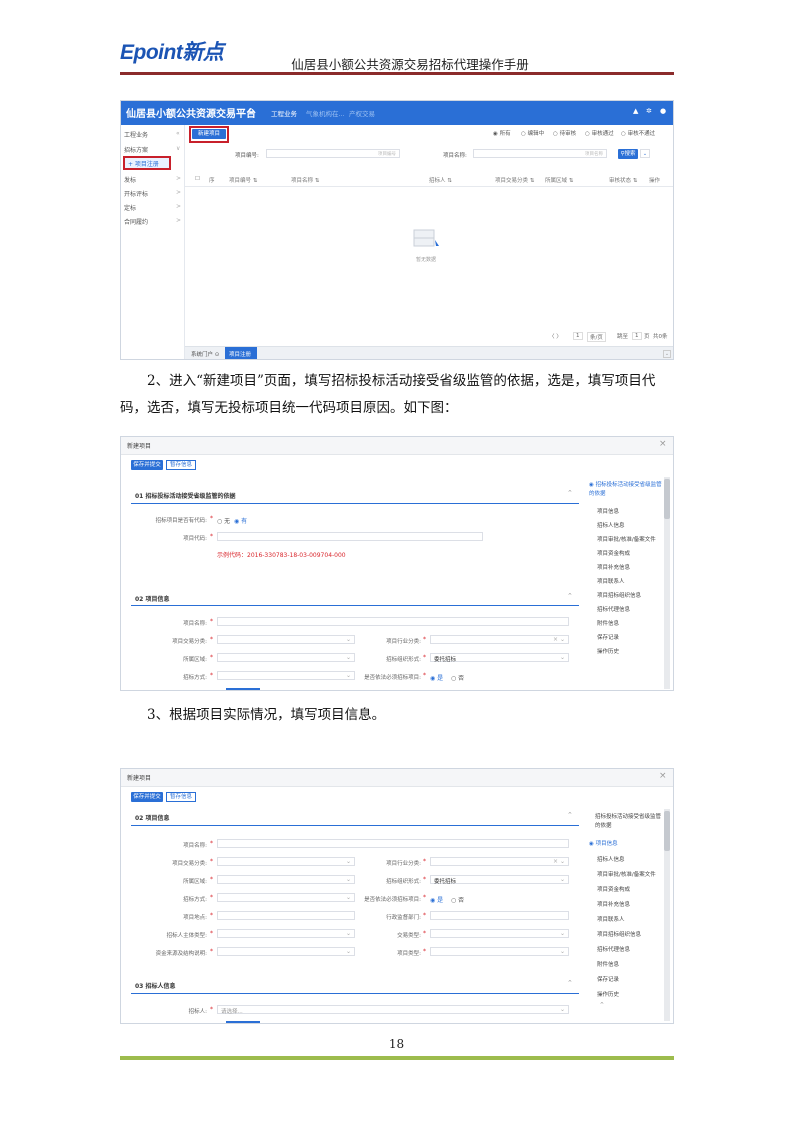 The image size is (793, 1122). What do you see at coordinates (136, 149) in the screenshot?
I see `sidebar-item-plan: 招标方案` at bounding box center [136, 149].